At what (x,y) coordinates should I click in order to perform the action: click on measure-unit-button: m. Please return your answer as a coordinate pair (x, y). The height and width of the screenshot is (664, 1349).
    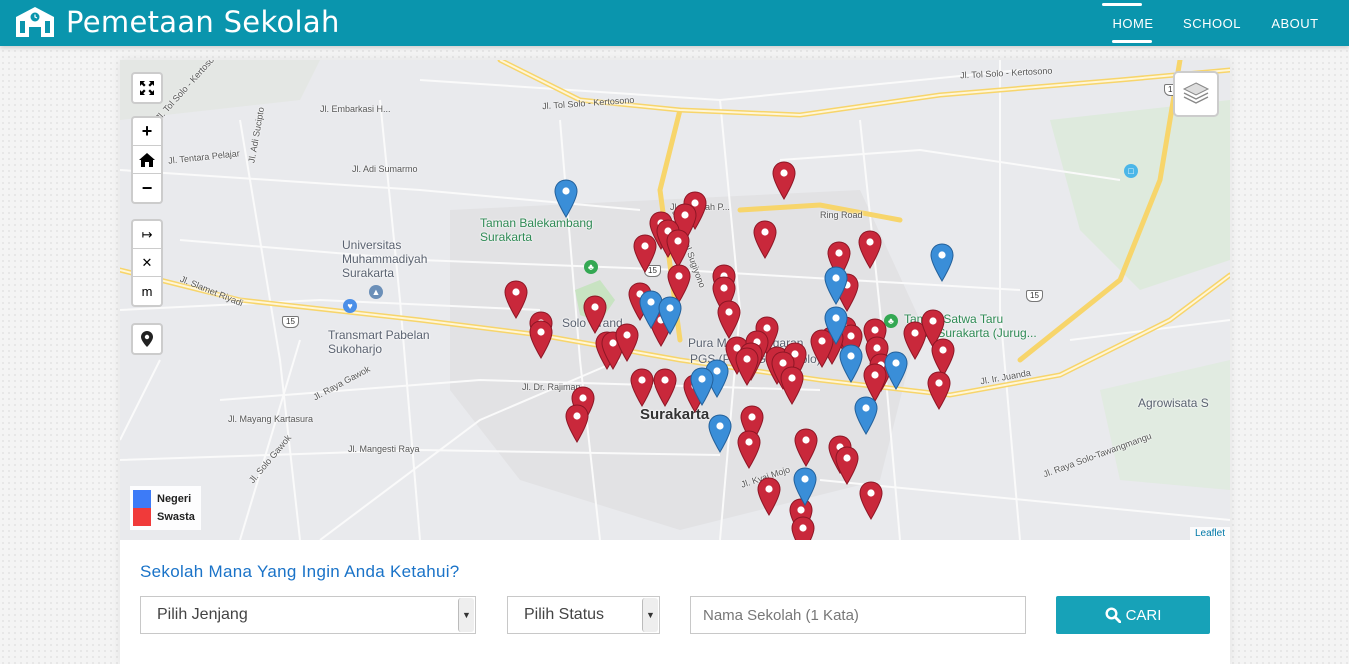
    Looking at the image, I should click on (147, 291).